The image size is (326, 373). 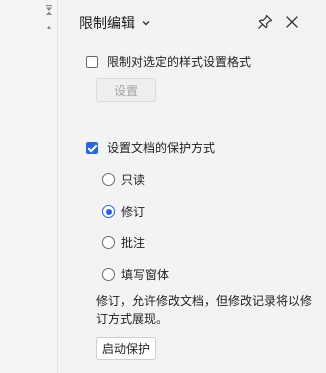 What do you see at coordinates (126, 348) in the screenshot?
I see `start-protection-button: 启动保护` at bounding box center [126, 348].